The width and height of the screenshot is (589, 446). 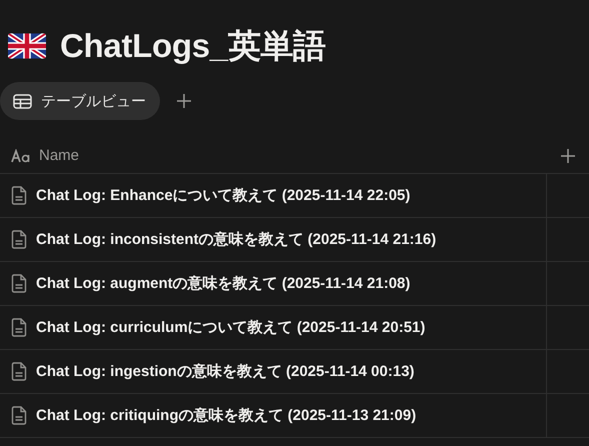 What do you see at coordinates (80, 101) in the screenshot?
I see `view-tab: テーブルビュー` at bounding box center [80, 101].